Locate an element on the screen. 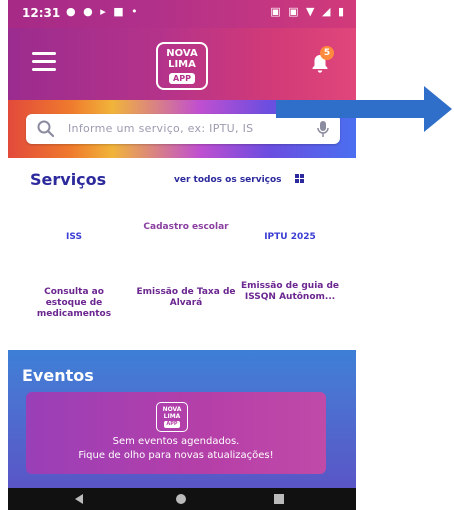 The image size is (454, 510). system-nav-bar is located at coordinates (182, 499).